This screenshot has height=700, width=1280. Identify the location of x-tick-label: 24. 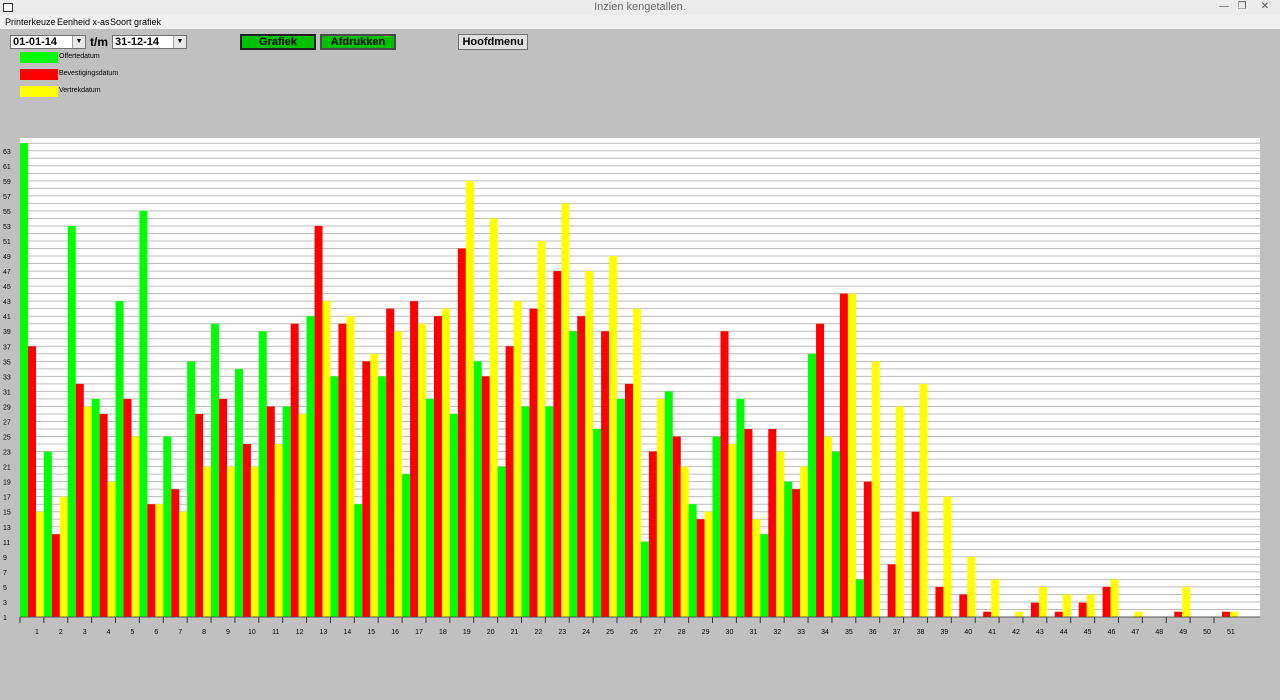
(586, 632).